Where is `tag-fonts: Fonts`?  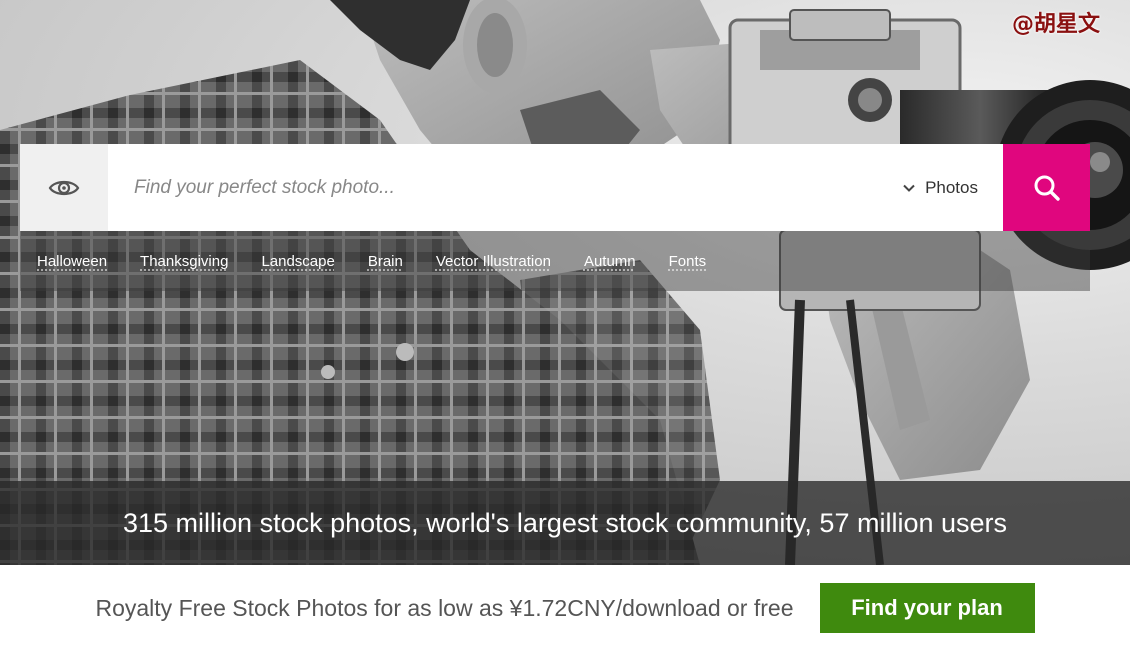 tag-fonts: Fonts is located at coordinates (688, 261).